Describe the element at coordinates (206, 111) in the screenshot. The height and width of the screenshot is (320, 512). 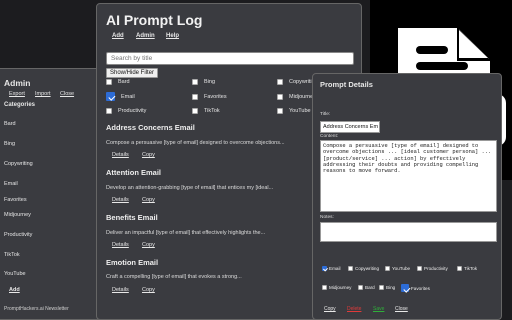
I see `filter-tiktok: TikTok` at that location.